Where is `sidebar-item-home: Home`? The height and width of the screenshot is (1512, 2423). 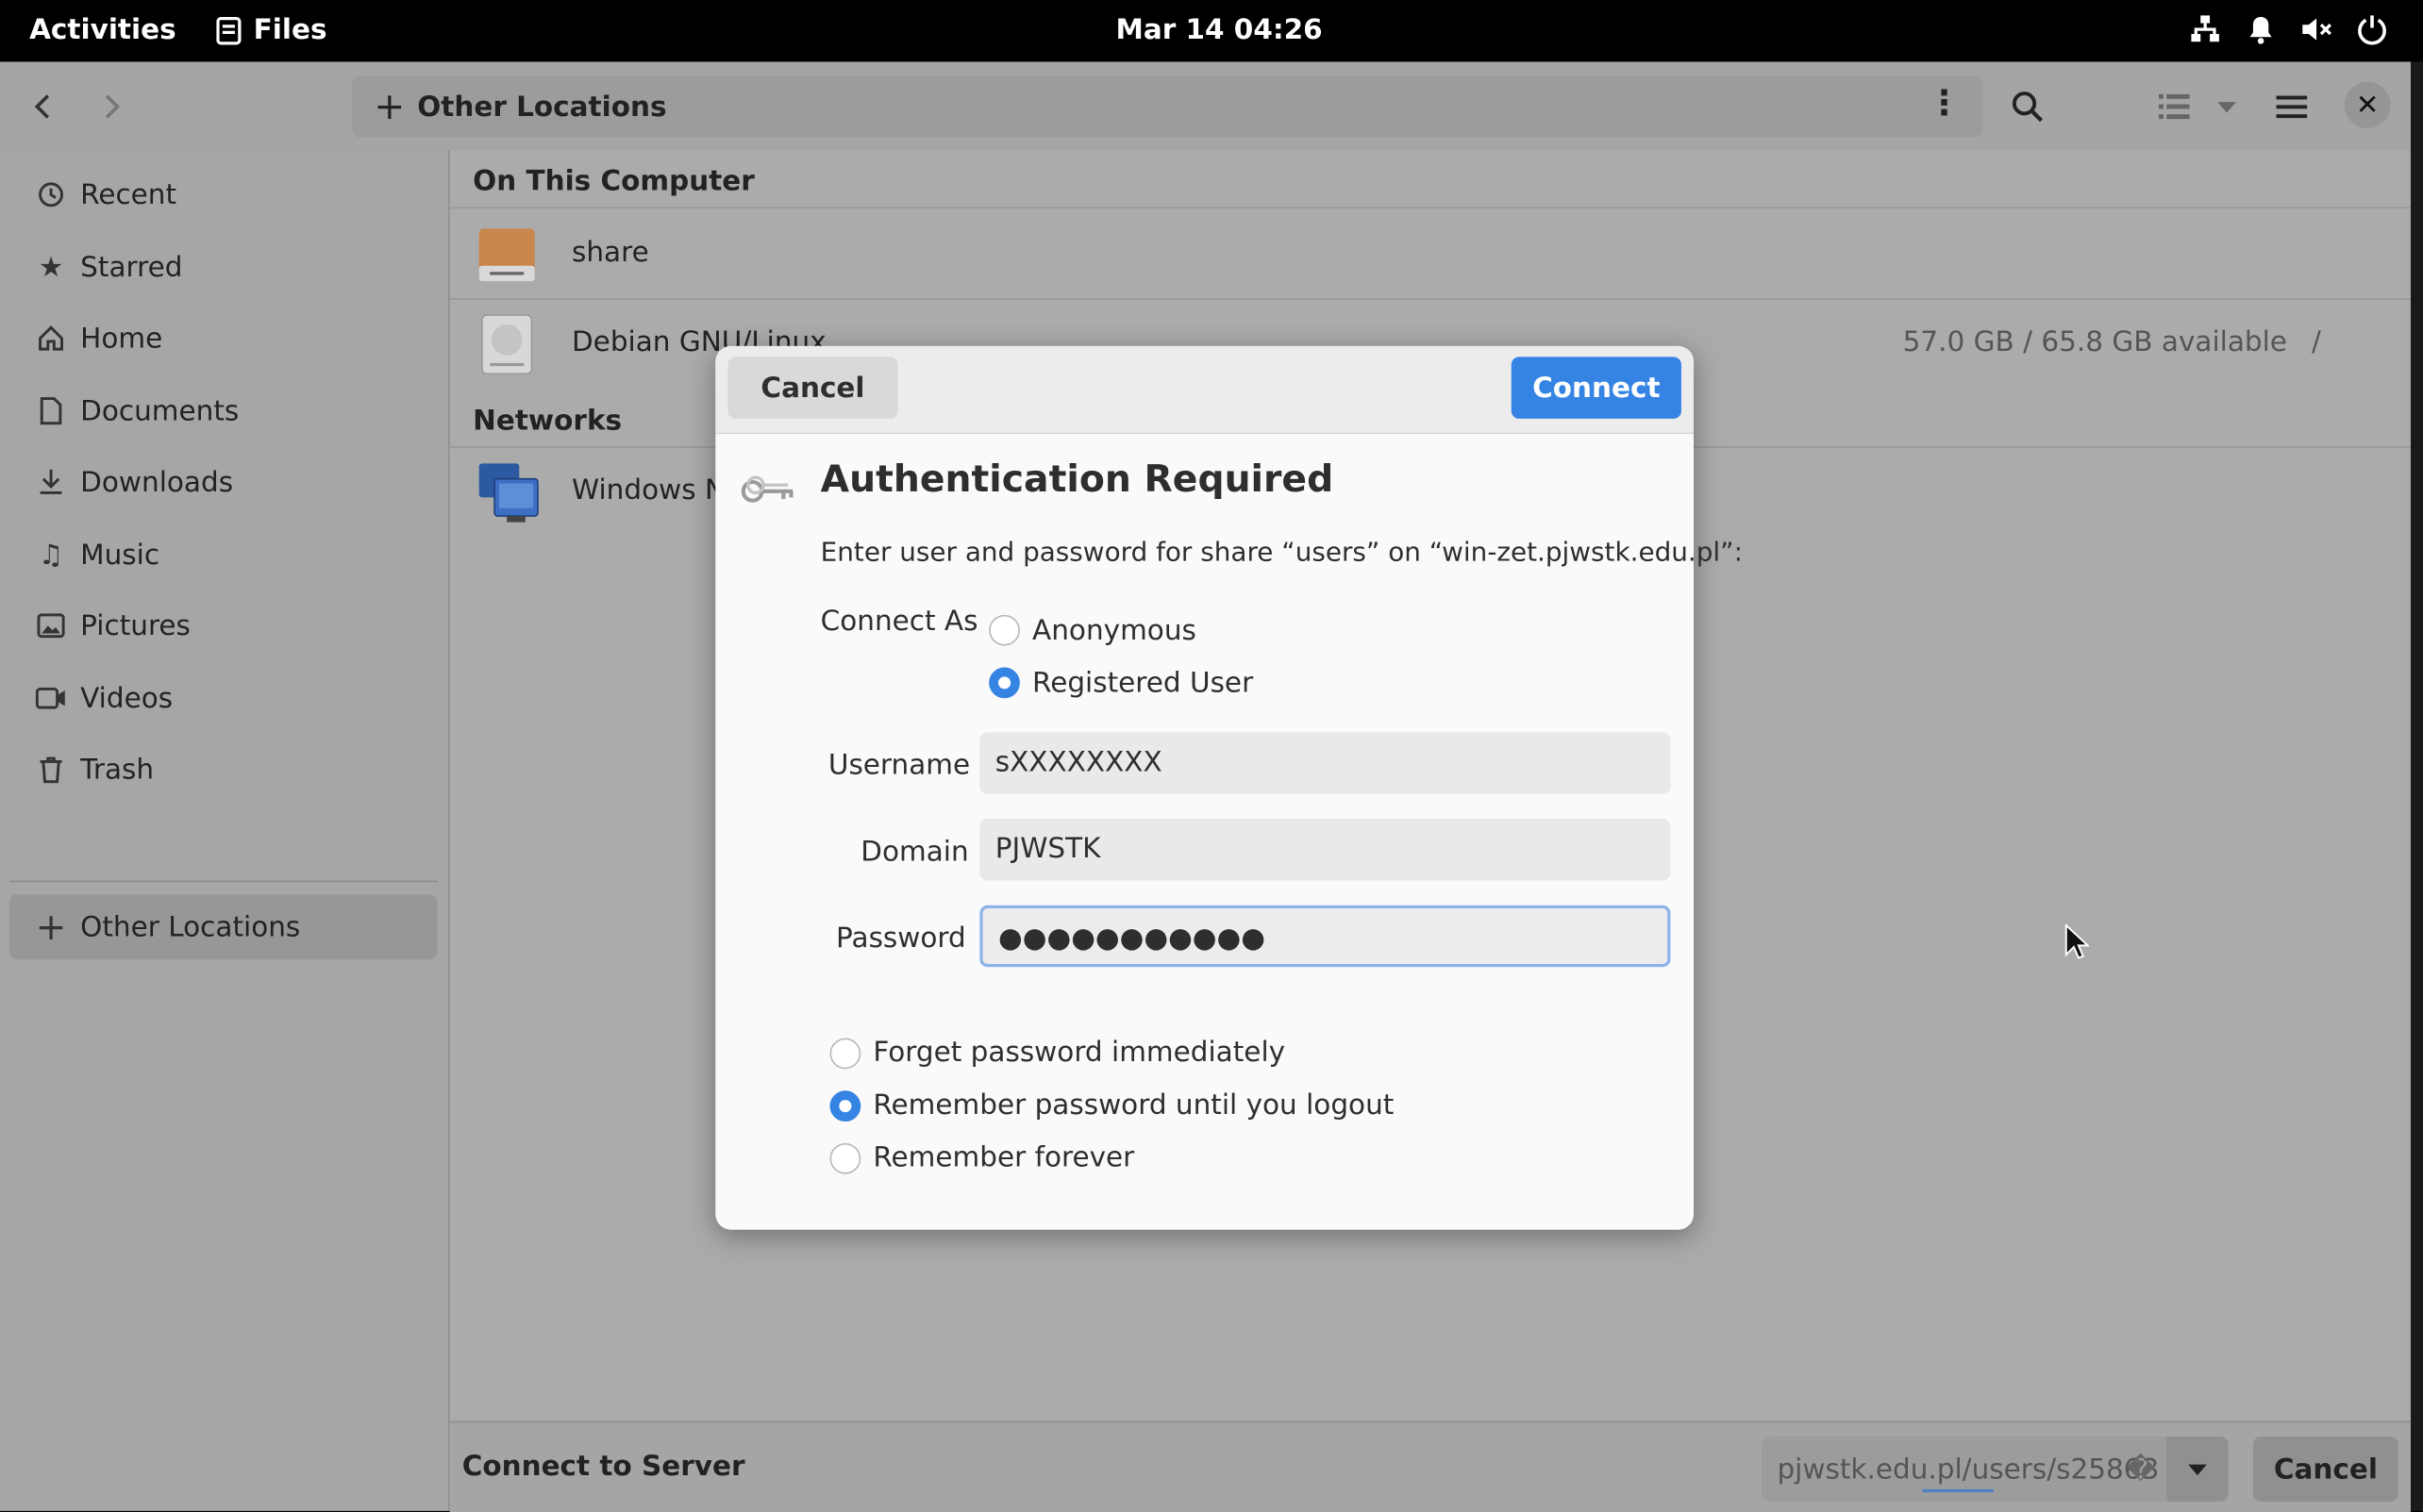 sidebar-item-home: Home is located at coordinates (223, 338).